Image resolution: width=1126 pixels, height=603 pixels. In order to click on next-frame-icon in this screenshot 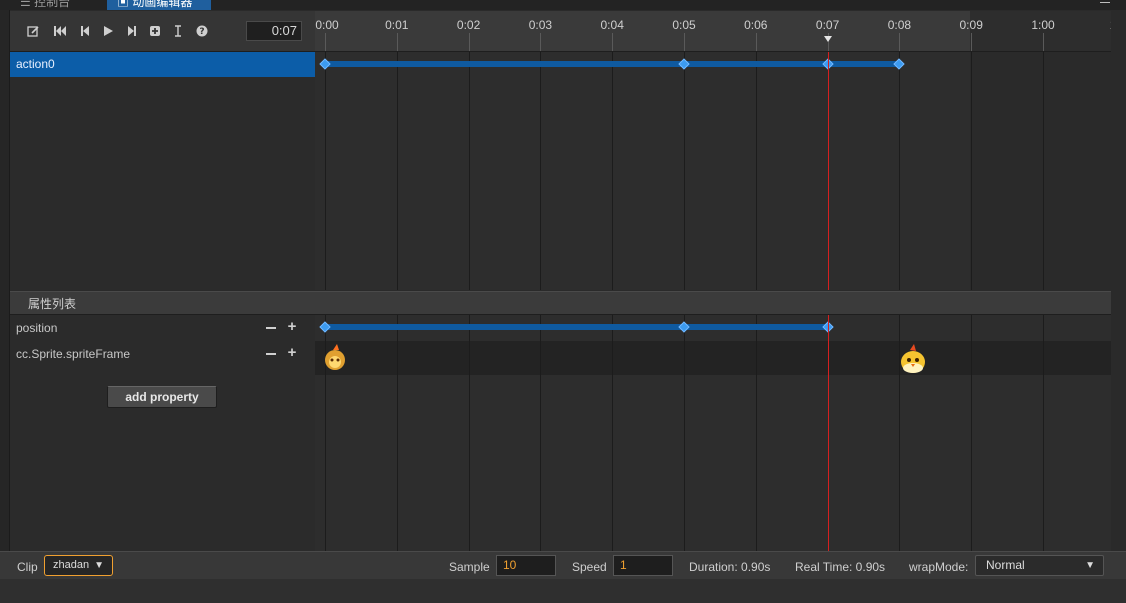, I will do `click(132, 31)`.